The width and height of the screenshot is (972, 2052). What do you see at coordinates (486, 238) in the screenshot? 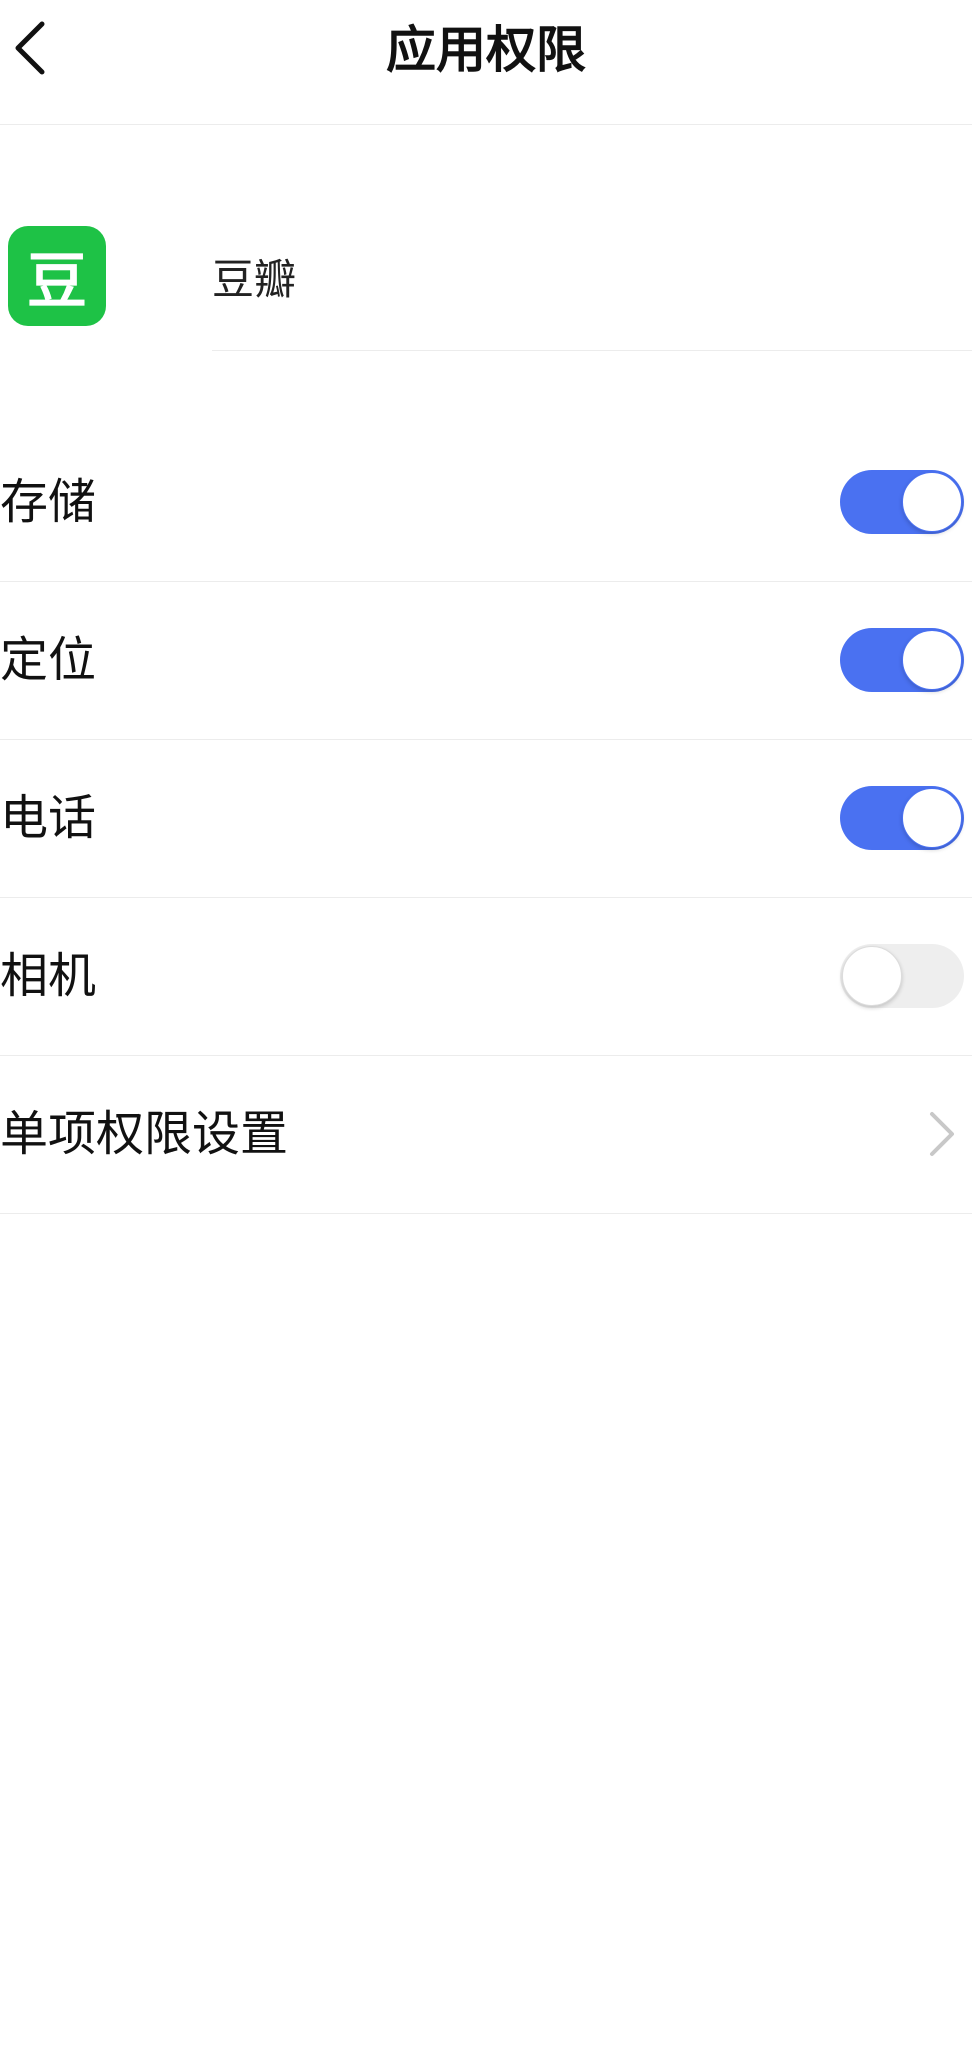
I see `app-info: 豆 豆瓣` at bounding box center [486, 238].